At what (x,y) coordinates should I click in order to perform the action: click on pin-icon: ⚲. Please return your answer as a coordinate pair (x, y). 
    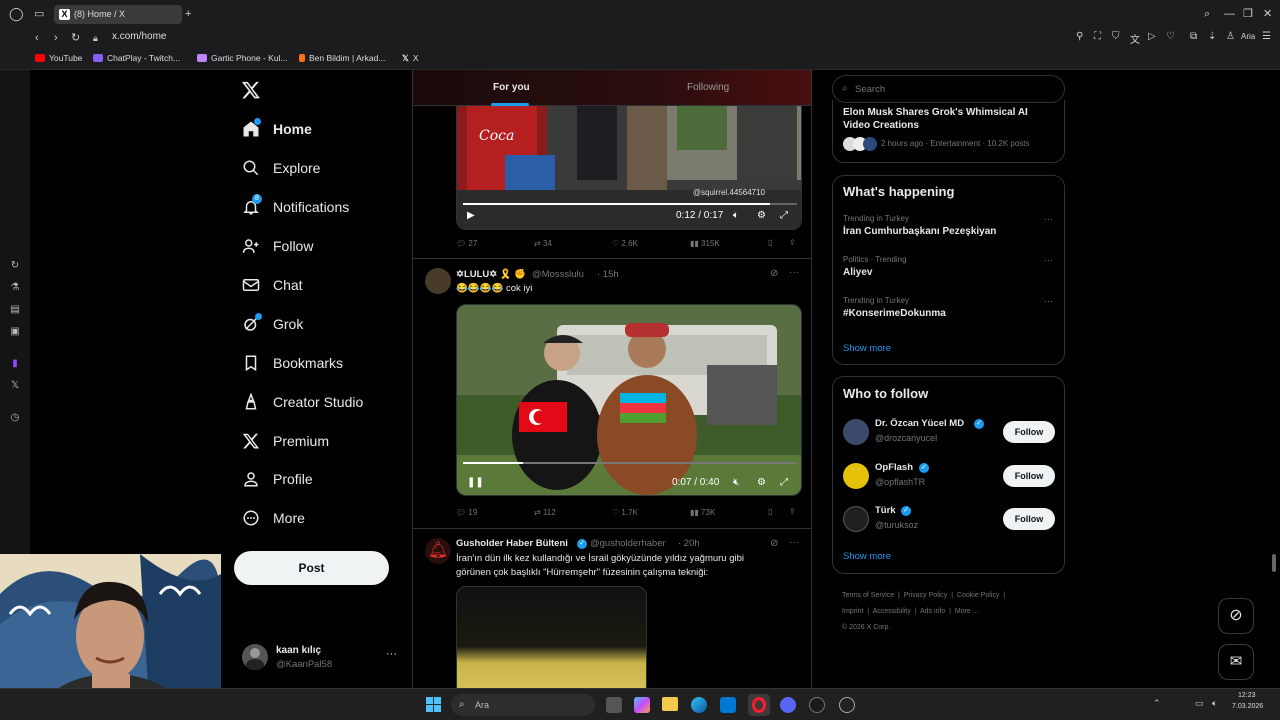
    Looking at the image, I should click on (1079, 36).